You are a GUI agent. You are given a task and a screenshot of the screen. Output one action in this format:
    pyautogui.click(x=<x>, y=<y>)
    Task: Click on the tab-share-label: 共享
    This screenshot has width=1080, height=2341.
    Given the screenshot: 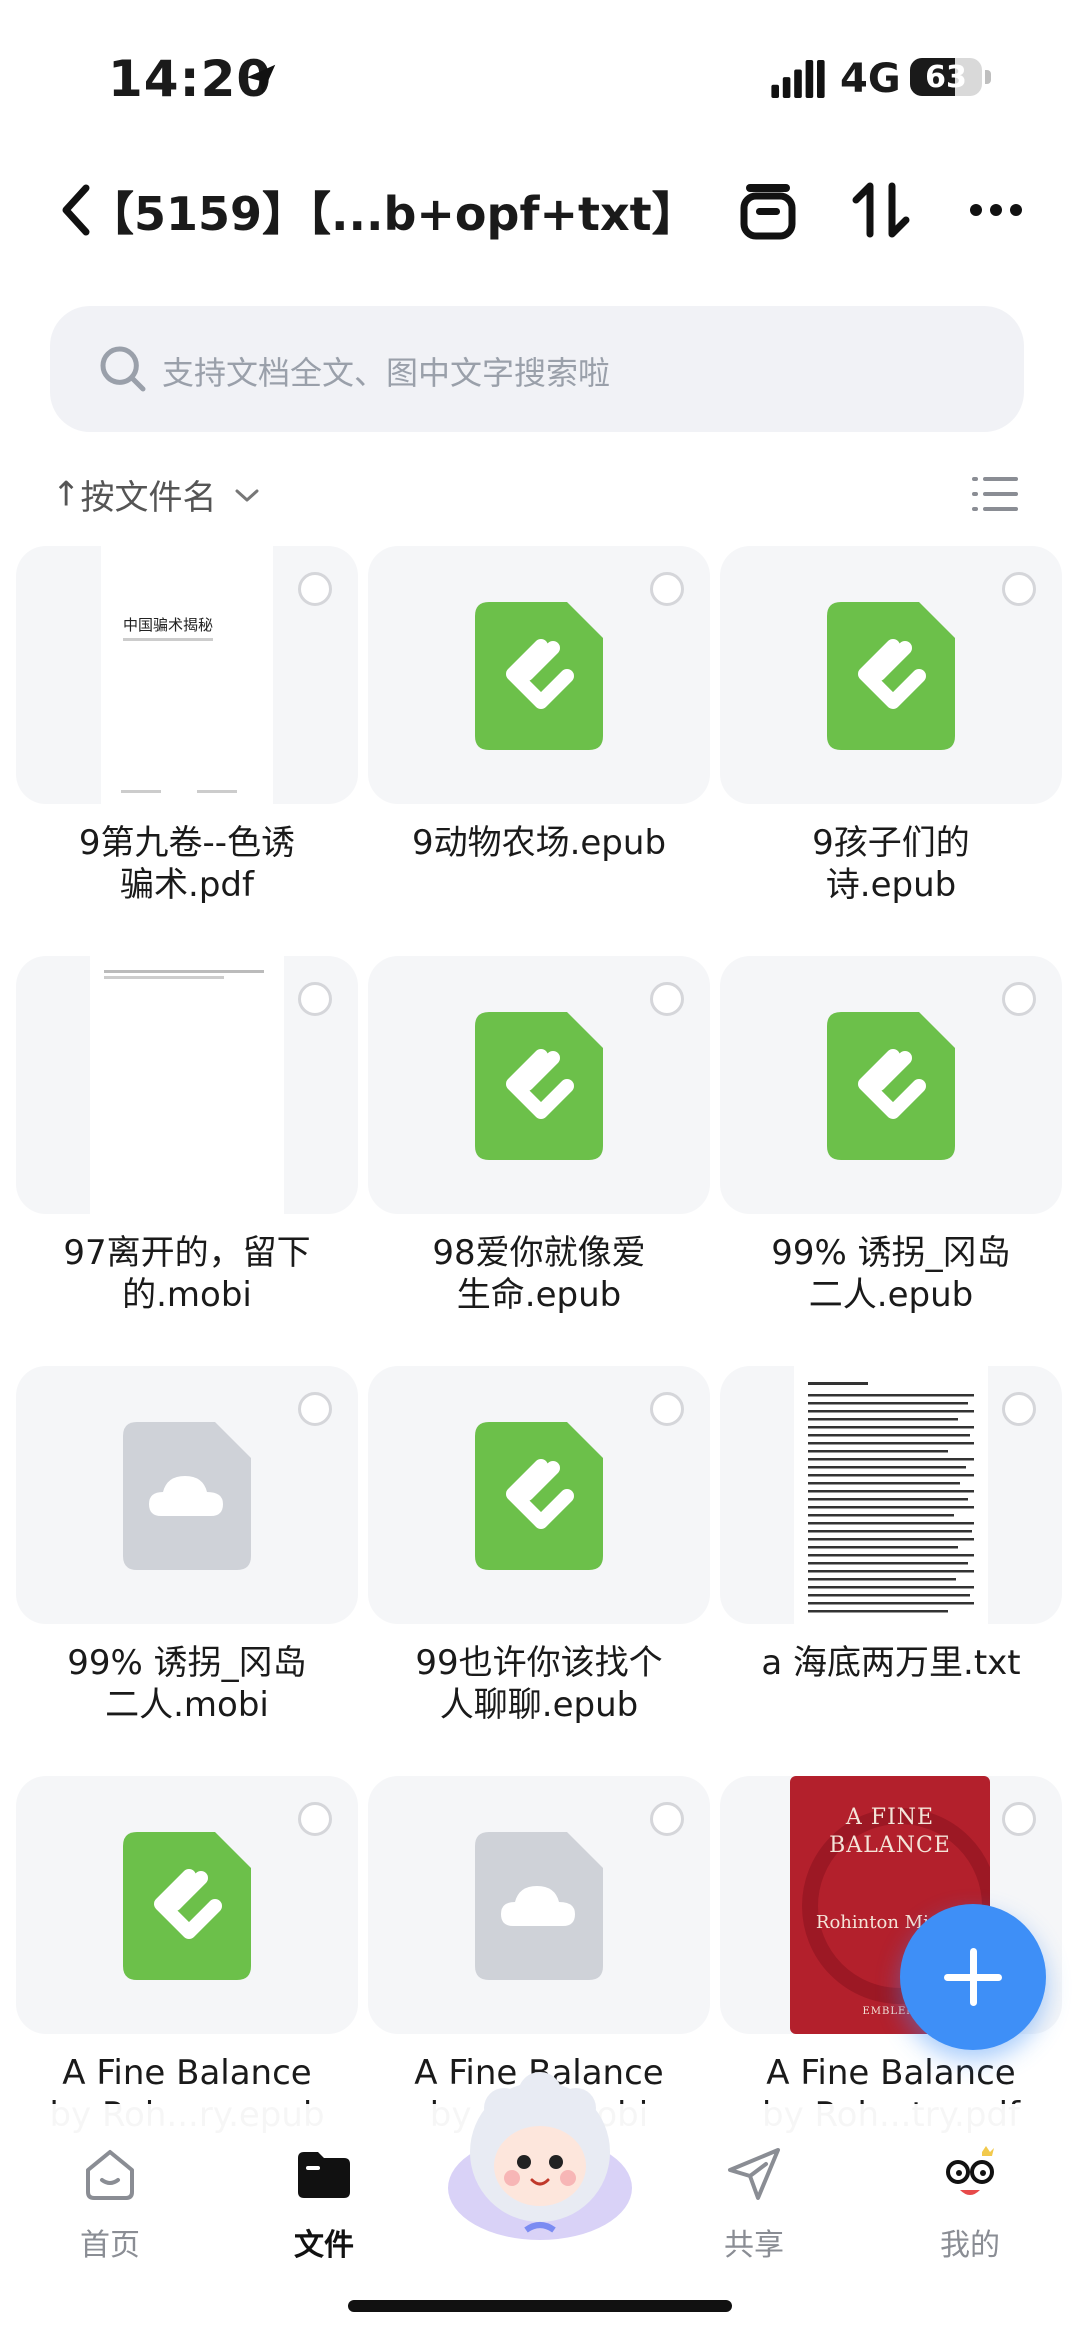 What is the action you would take?
    pyautogui.click(x=754, y=2245)
    